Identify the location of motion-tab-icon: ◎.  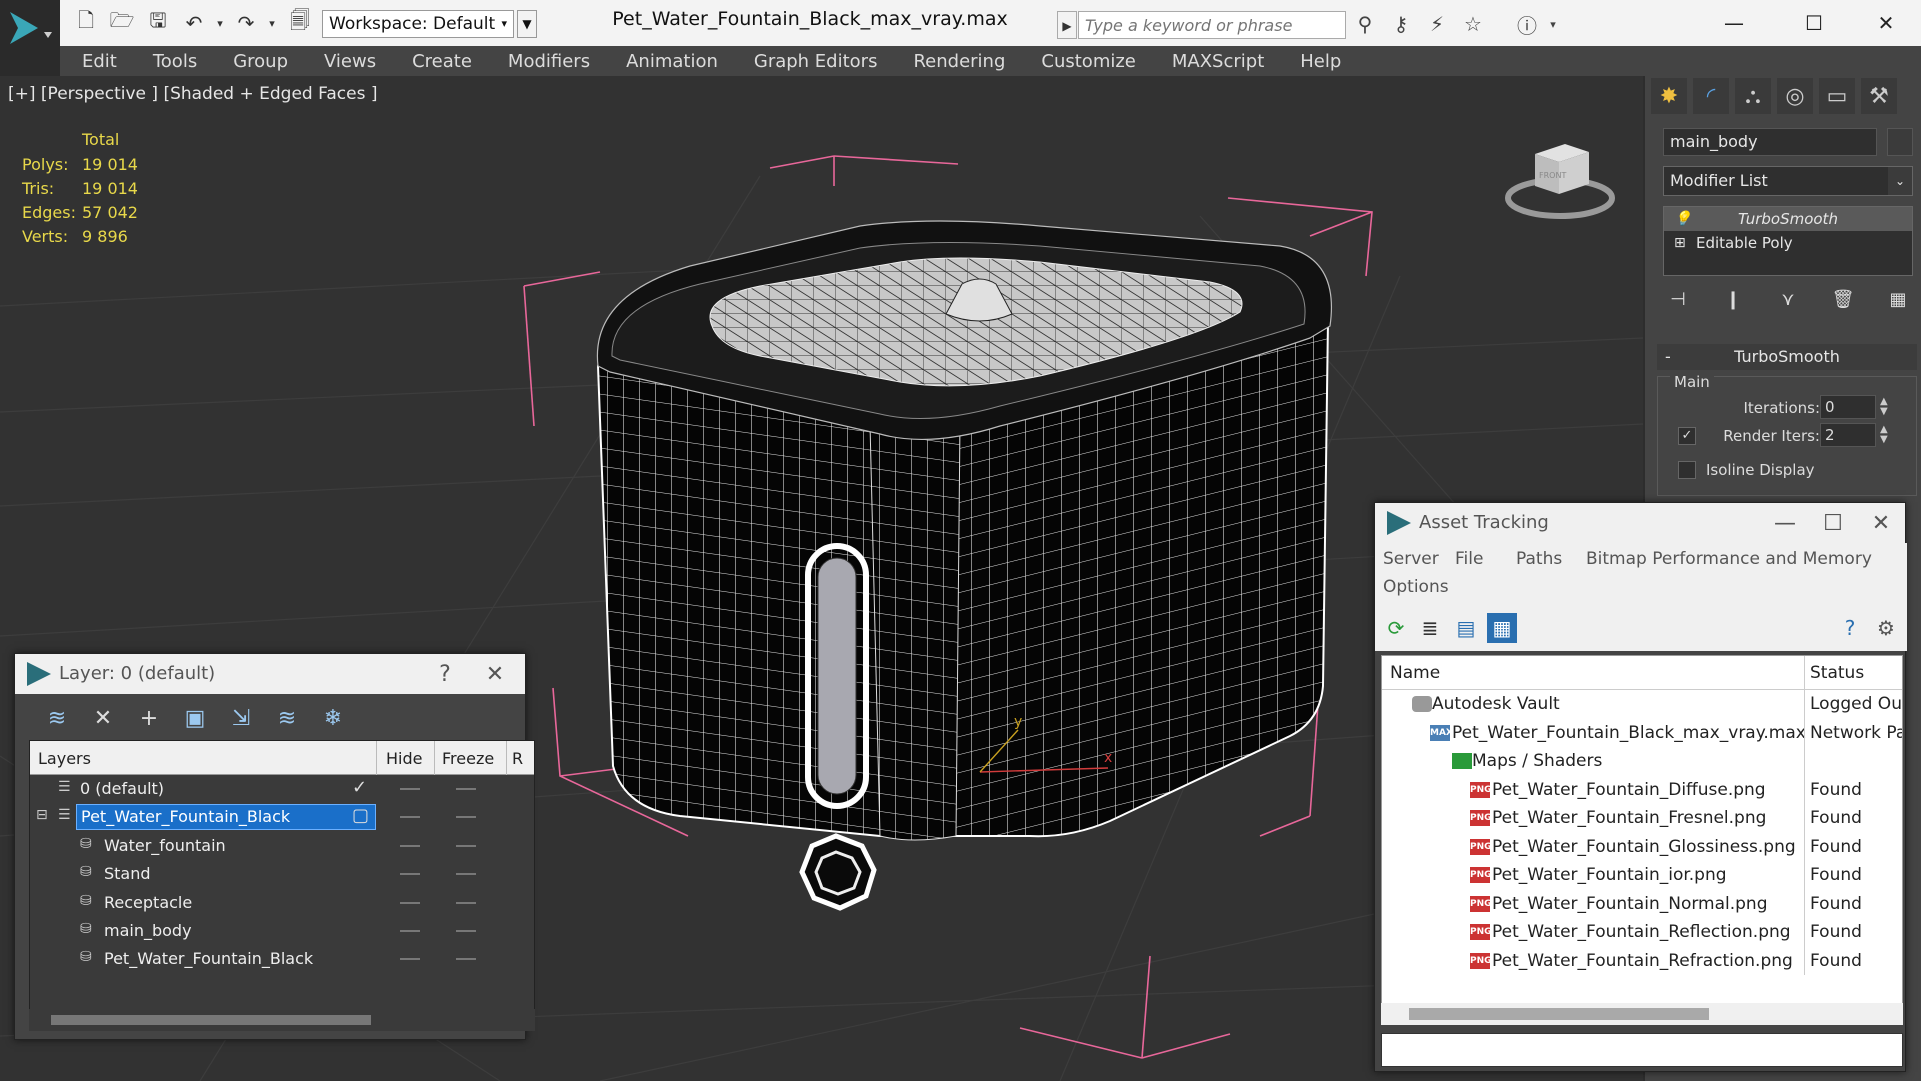
(1795, 96).